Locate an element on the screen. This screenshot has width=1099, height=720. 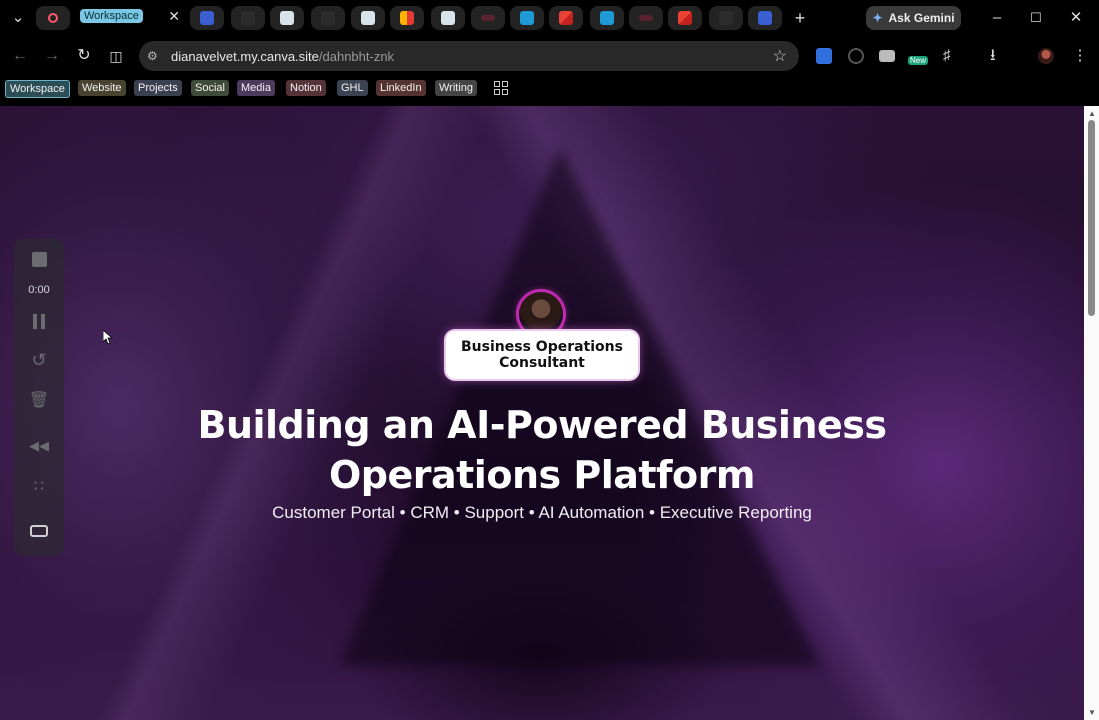
role-badge: Business Operations Consultant is located at coordinates (542, 355).